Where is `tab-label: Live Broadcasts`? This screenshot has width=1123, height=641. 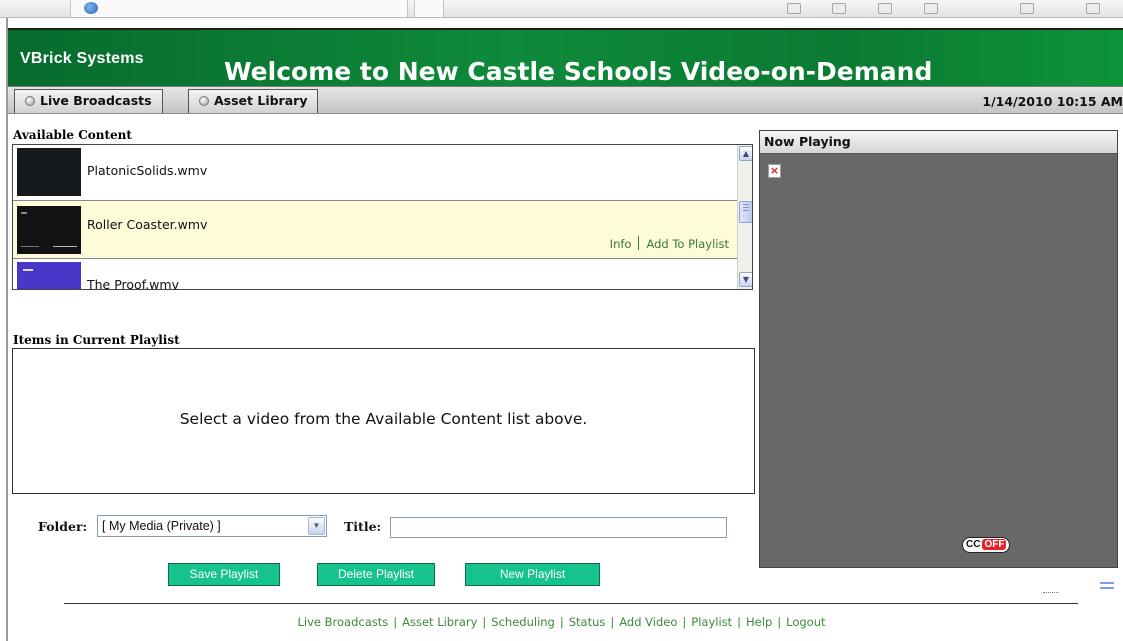 tab-label: Live Broadcasts is located at coordinates (96, 100).